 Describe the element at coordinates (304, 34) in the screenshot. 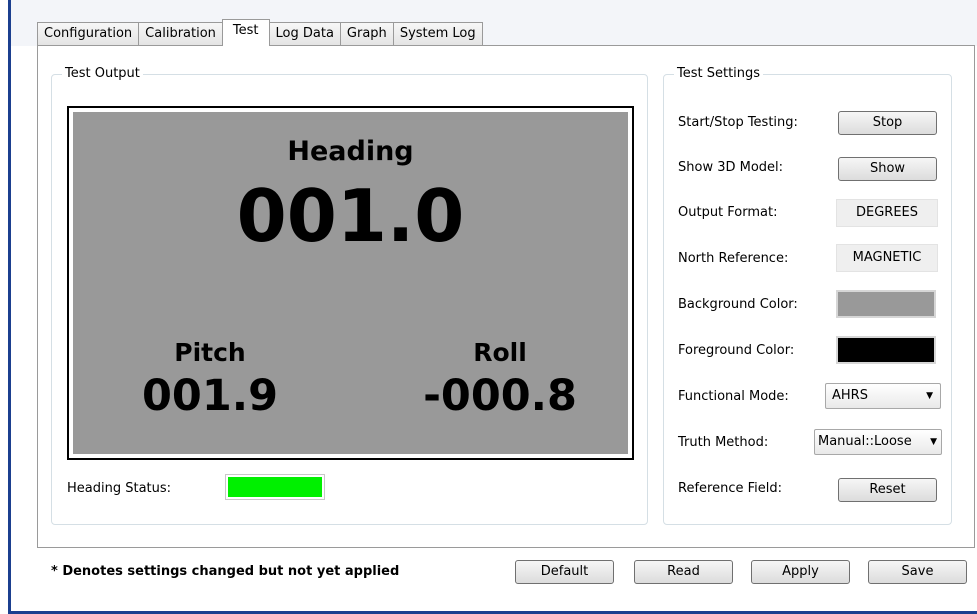

I see `tab-log-data: Log Data` at that location.